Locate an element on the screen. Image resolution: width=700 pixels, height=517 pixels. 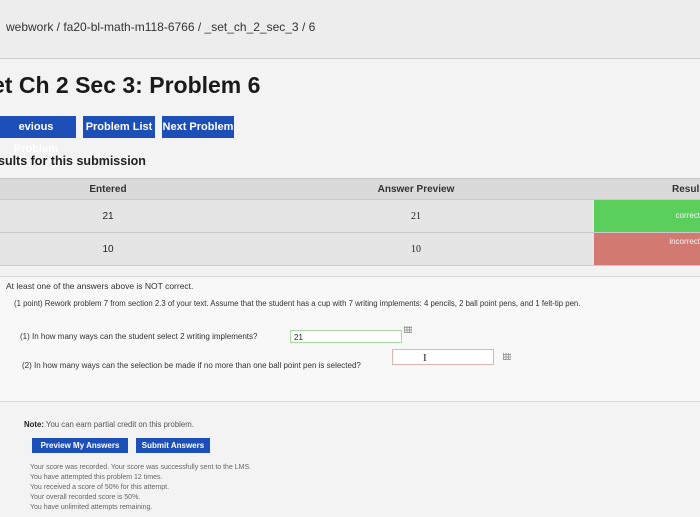
status-message: You have unlimited attempts remaining. is located at coordinates (91, 507).